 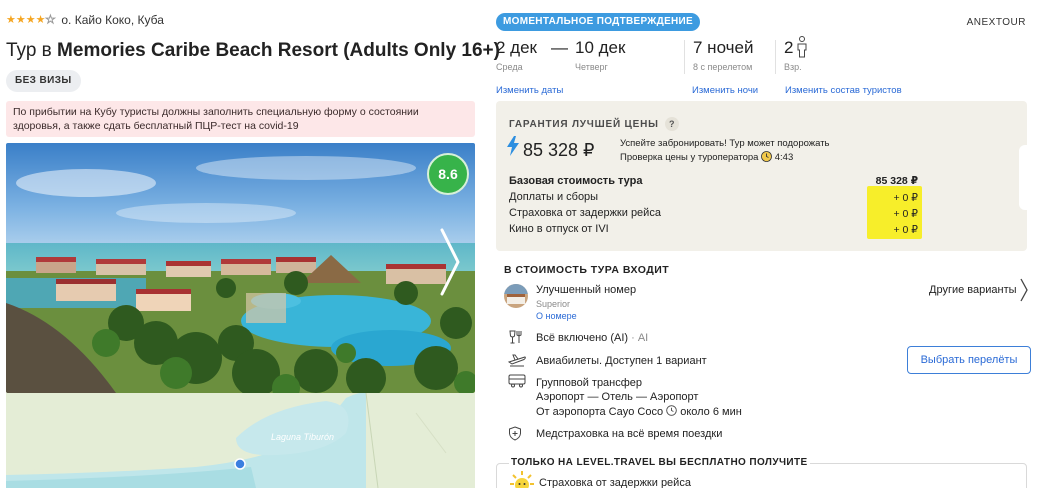 I want to click on included-heading: В СТОИМОСТЬ ТУРА ВХОДИТ, so click(x=587, y=270).